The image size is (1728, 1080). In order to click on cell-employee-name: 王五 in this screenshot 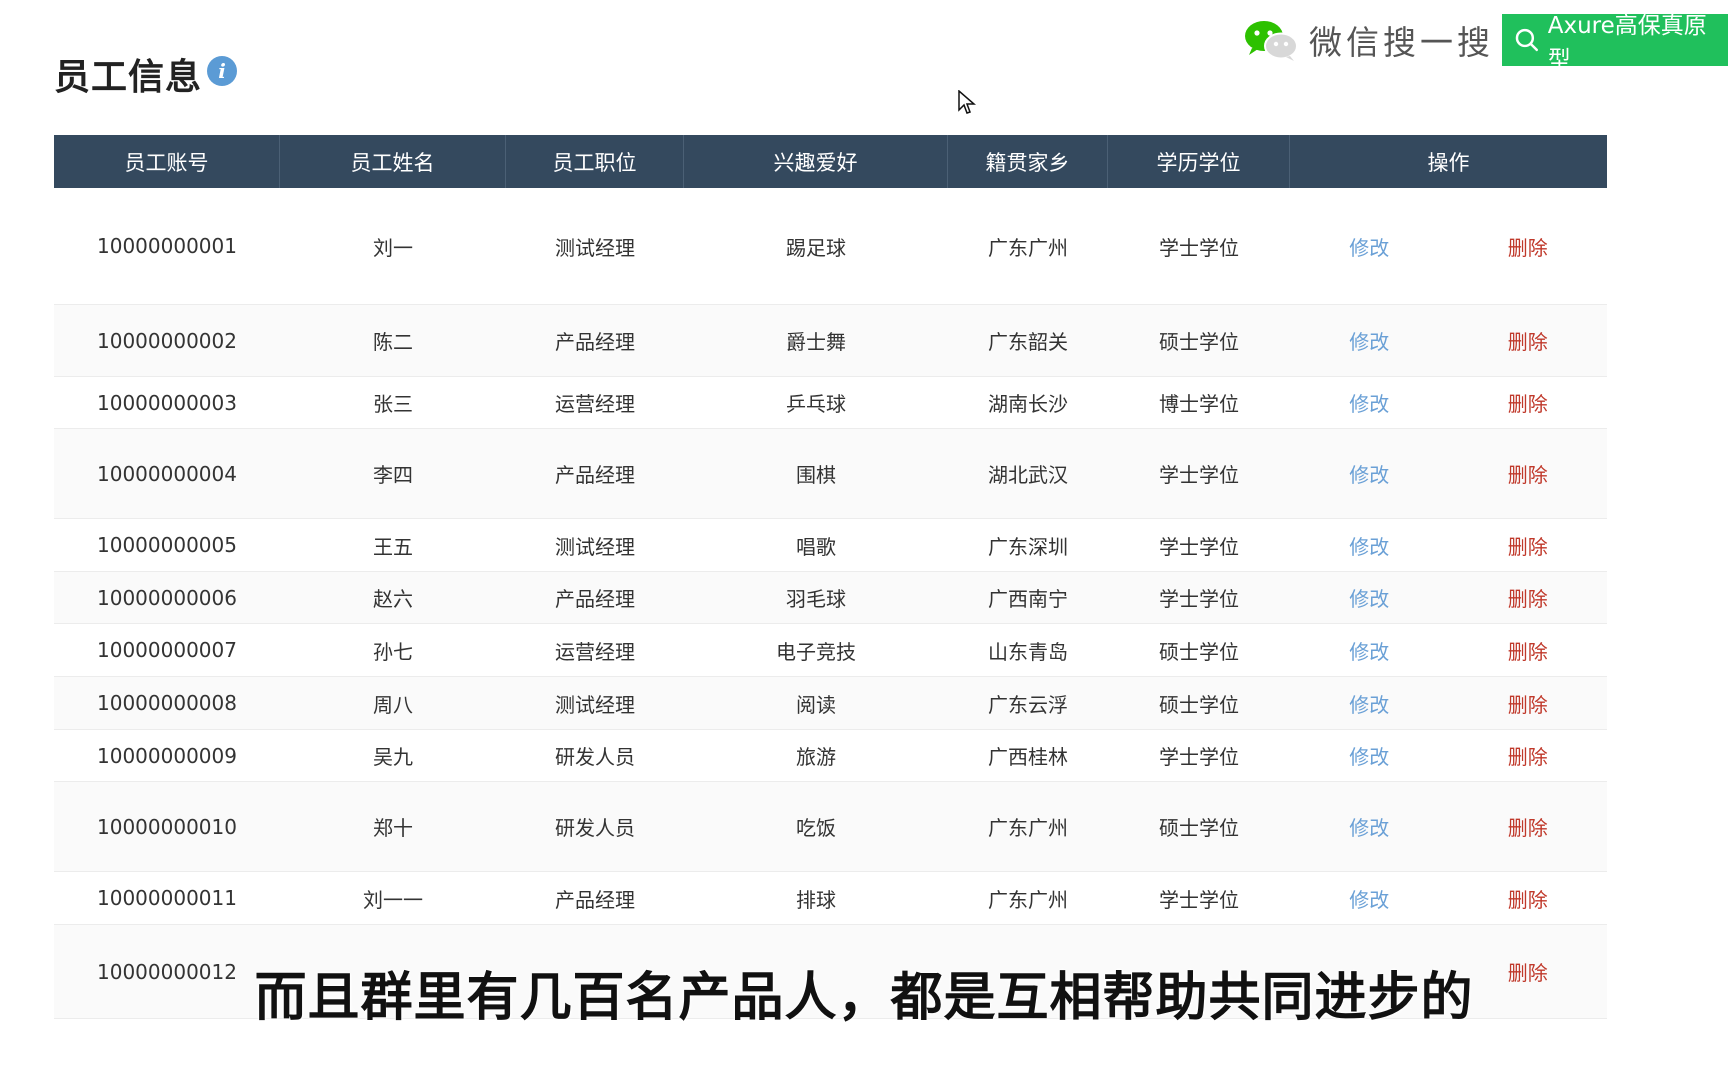, I will do `click(393, 546)`.